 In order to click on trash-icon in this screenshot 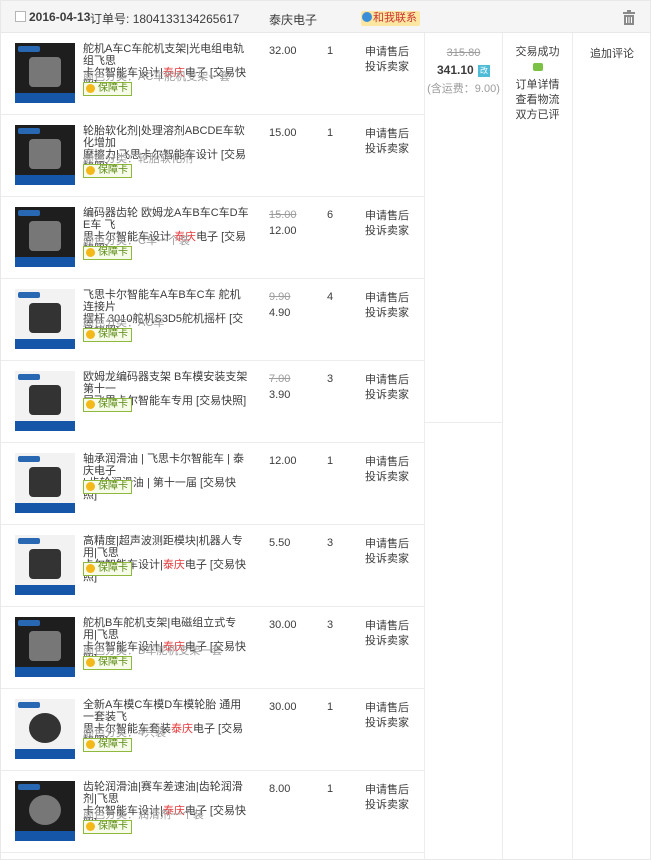, I will do `click(629, 17)`.